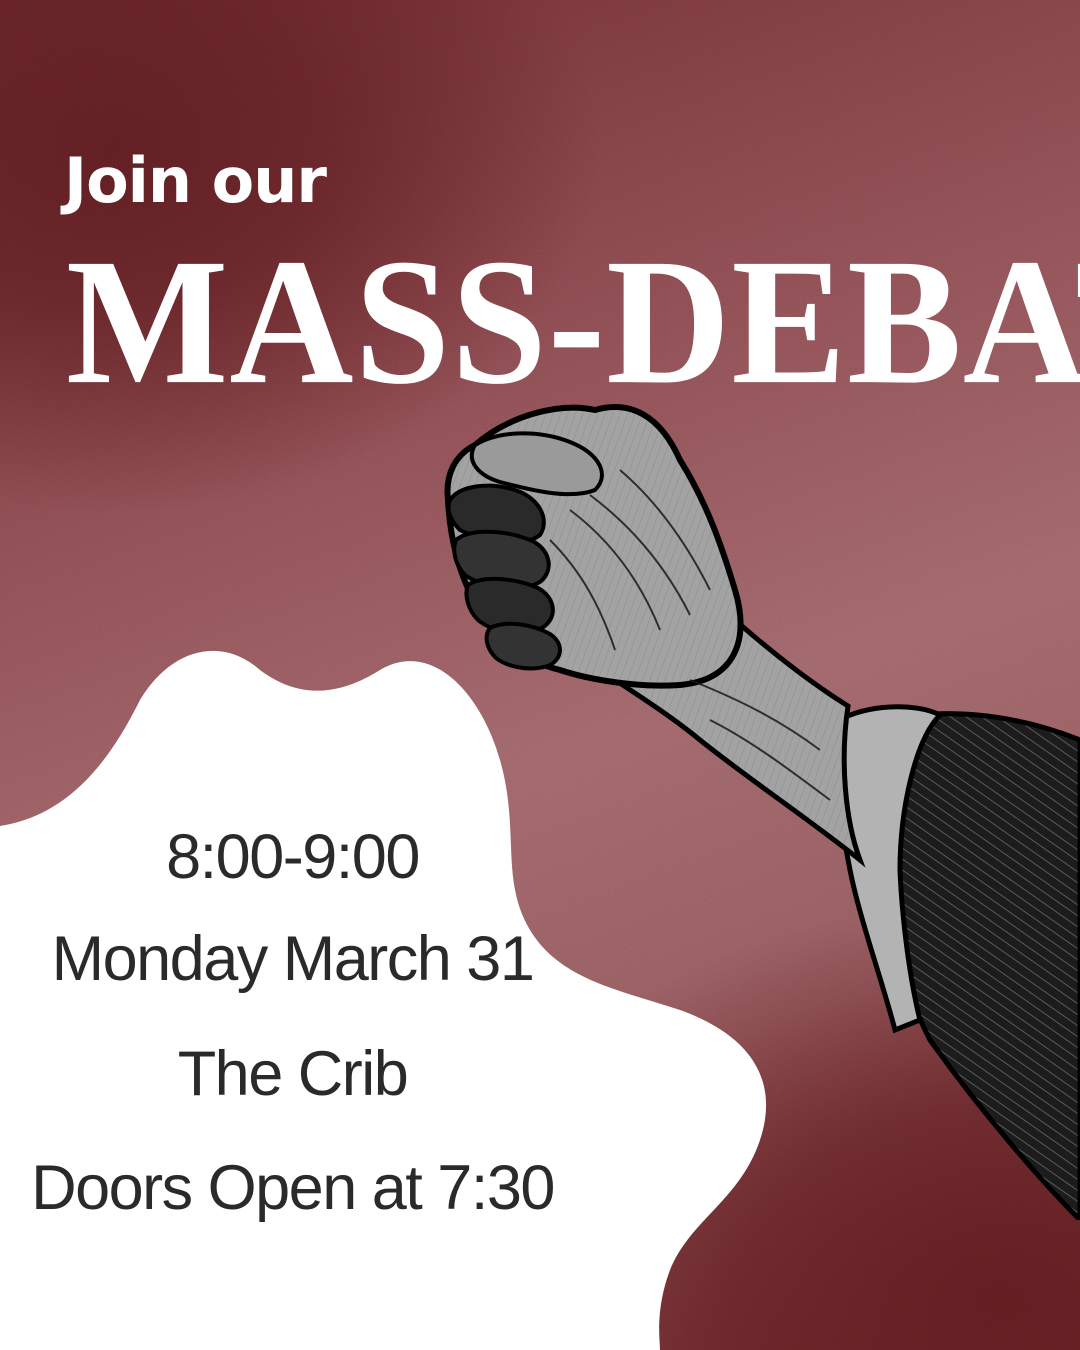 The width and height of the screenshot is (1080, 1350). What do you see at coordinates (573, 322) in the screenshot?
I see `headline-title: MASS-DEBATE` at bounding box center [573, 322].